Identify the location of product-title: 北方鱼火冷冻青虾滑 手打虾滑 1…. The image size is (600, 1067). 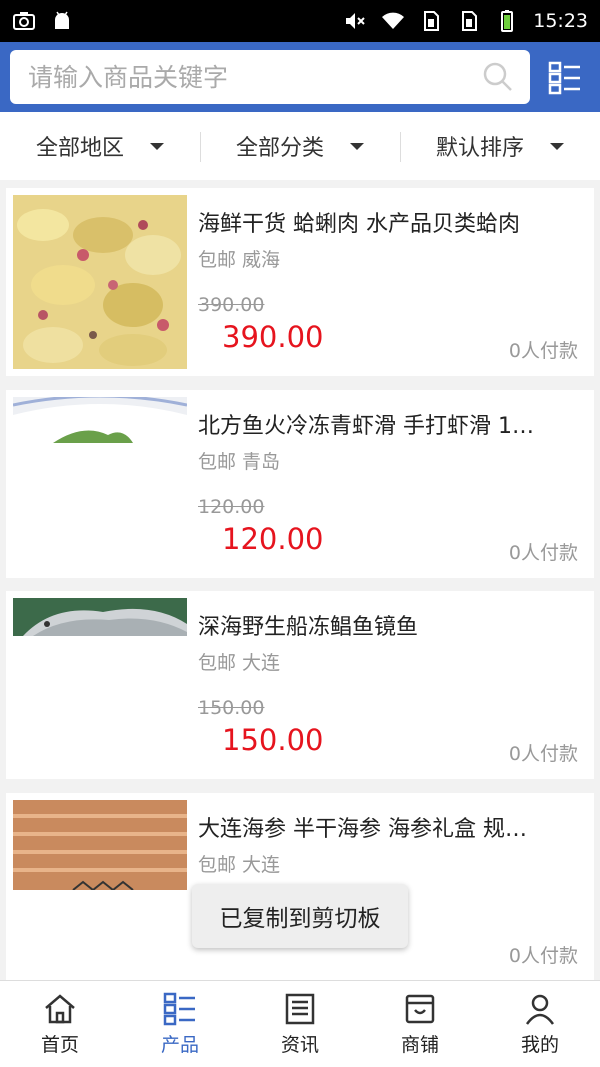
(388, 424).